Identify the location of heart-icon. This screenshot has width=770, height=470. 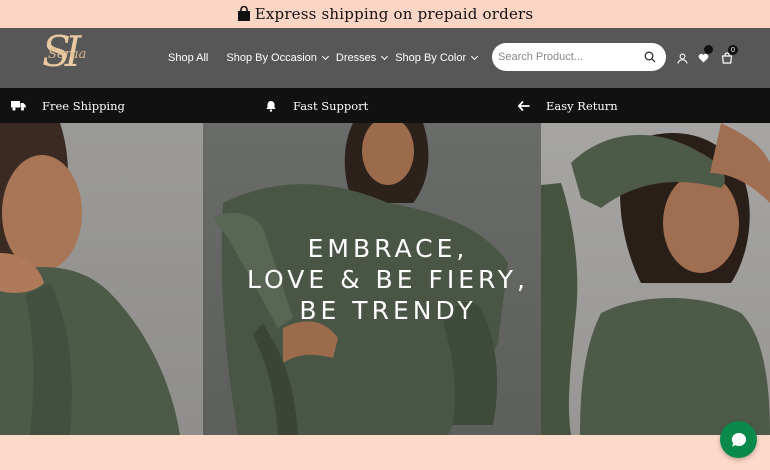
(703, 58).